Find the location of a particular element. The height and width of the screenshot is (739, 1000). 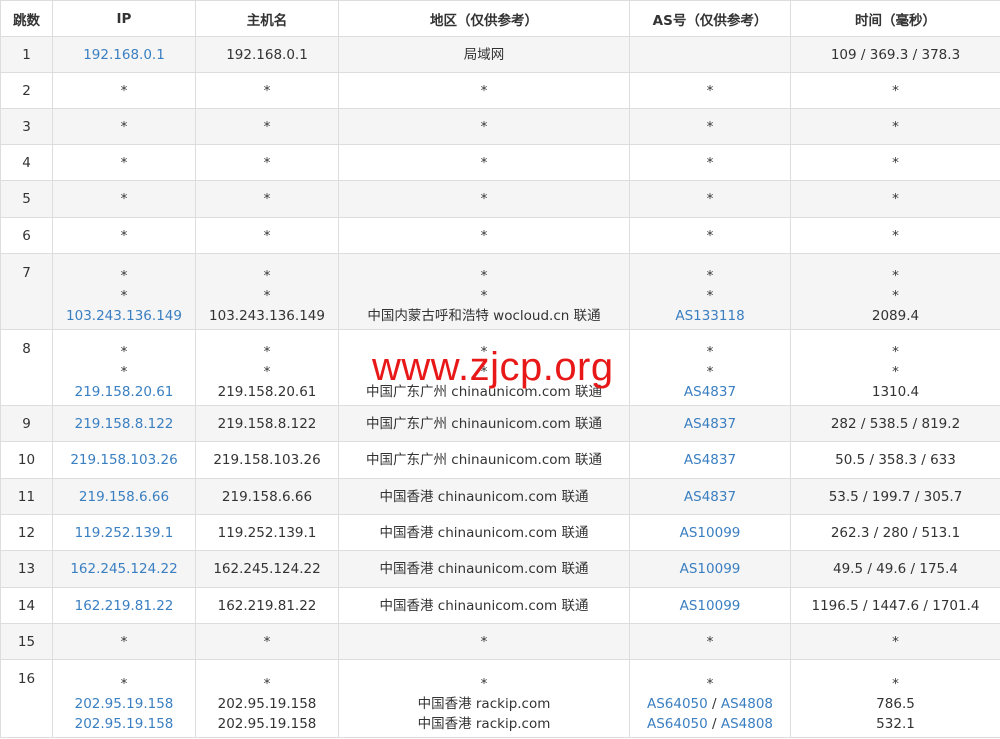

hop-number: 11 is located at coordinates (27, 497).